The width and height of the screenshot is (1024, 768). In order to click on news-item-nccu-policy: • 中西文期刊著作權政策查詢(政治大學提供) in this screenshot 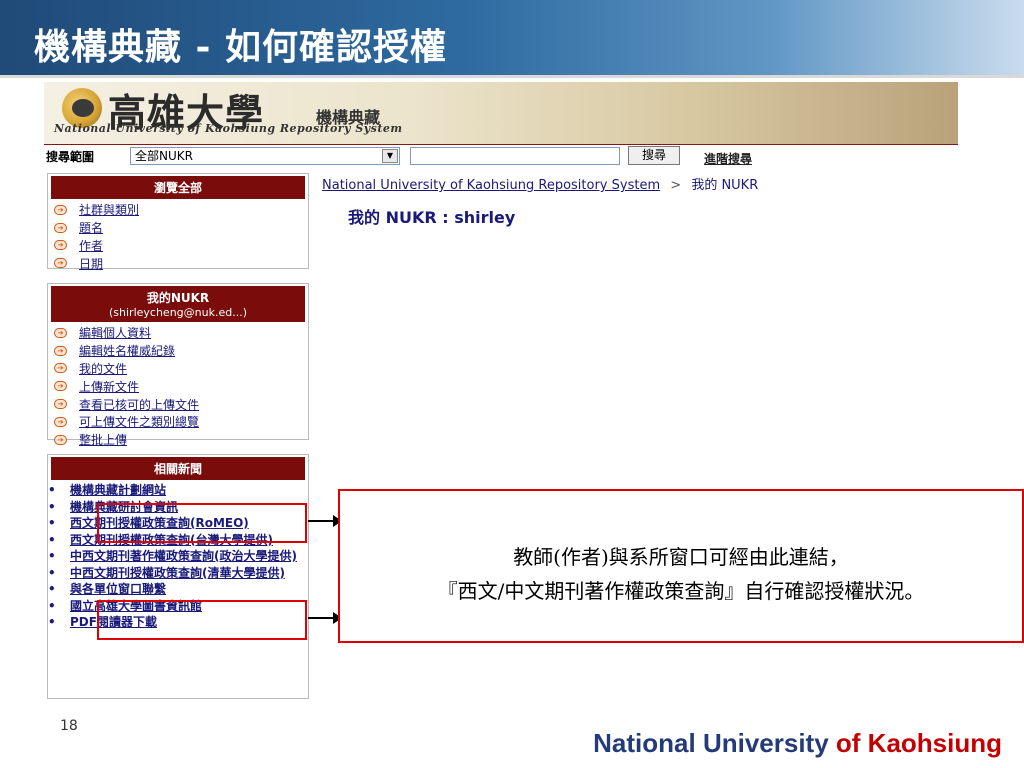, I will do `click(158, 556)`.